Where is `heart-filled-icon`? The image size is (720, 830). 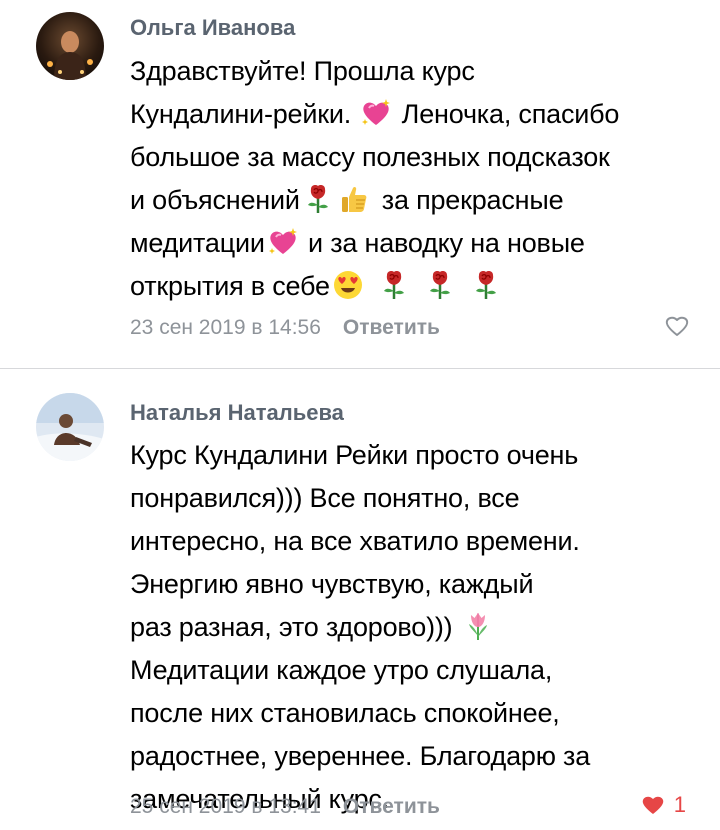 heart-filled-icon is located at coordinates (652, 805).